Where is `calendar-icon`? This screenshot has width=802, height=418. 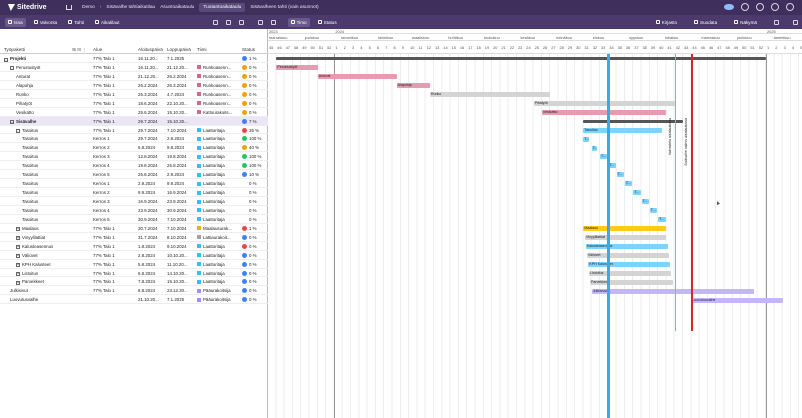 calendar-icon is located at coordinates (241, 22).